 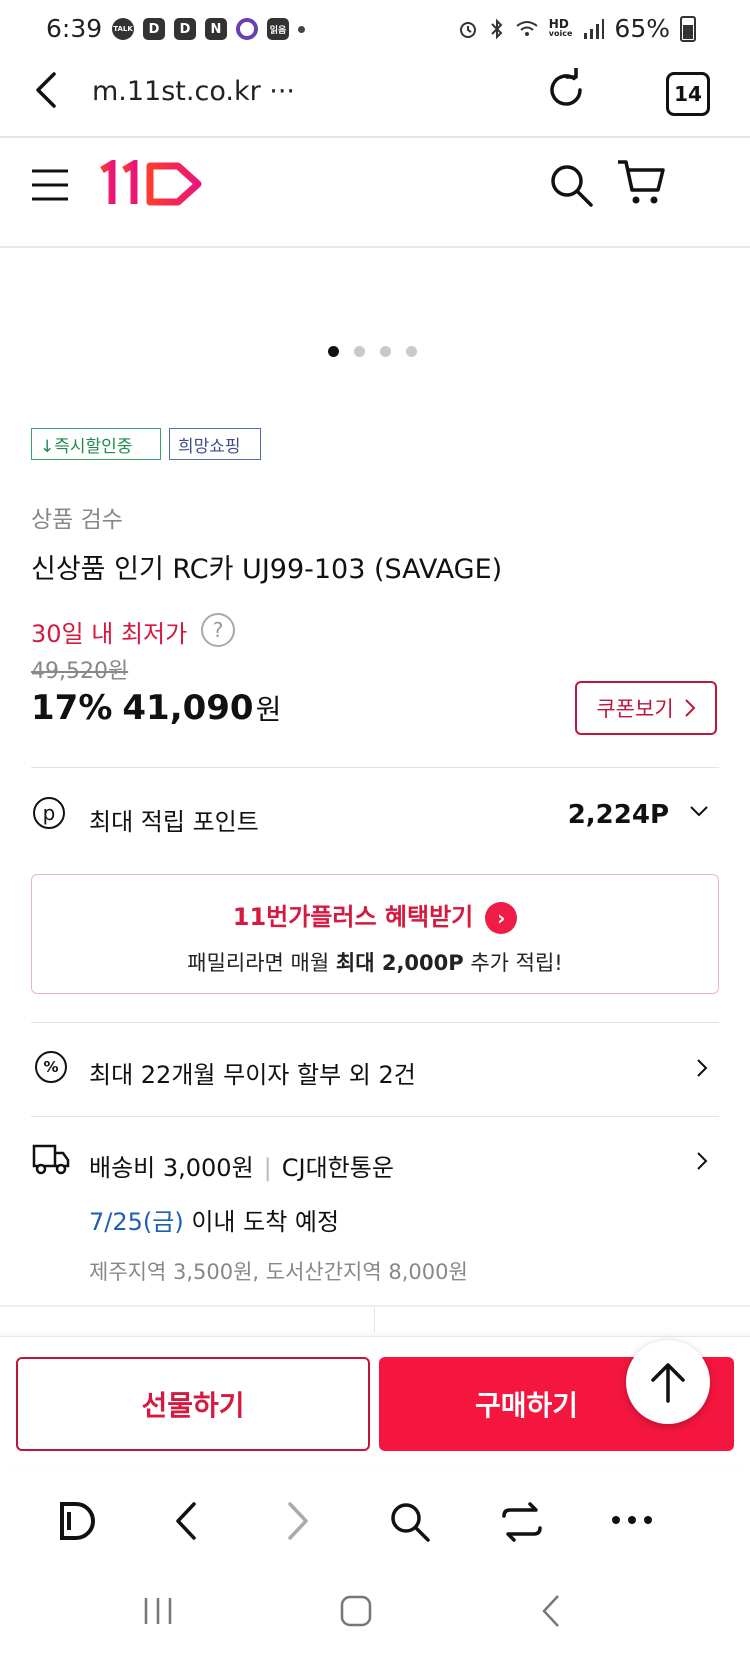 I want to click on battery-icon, so click(x=688, y=28).